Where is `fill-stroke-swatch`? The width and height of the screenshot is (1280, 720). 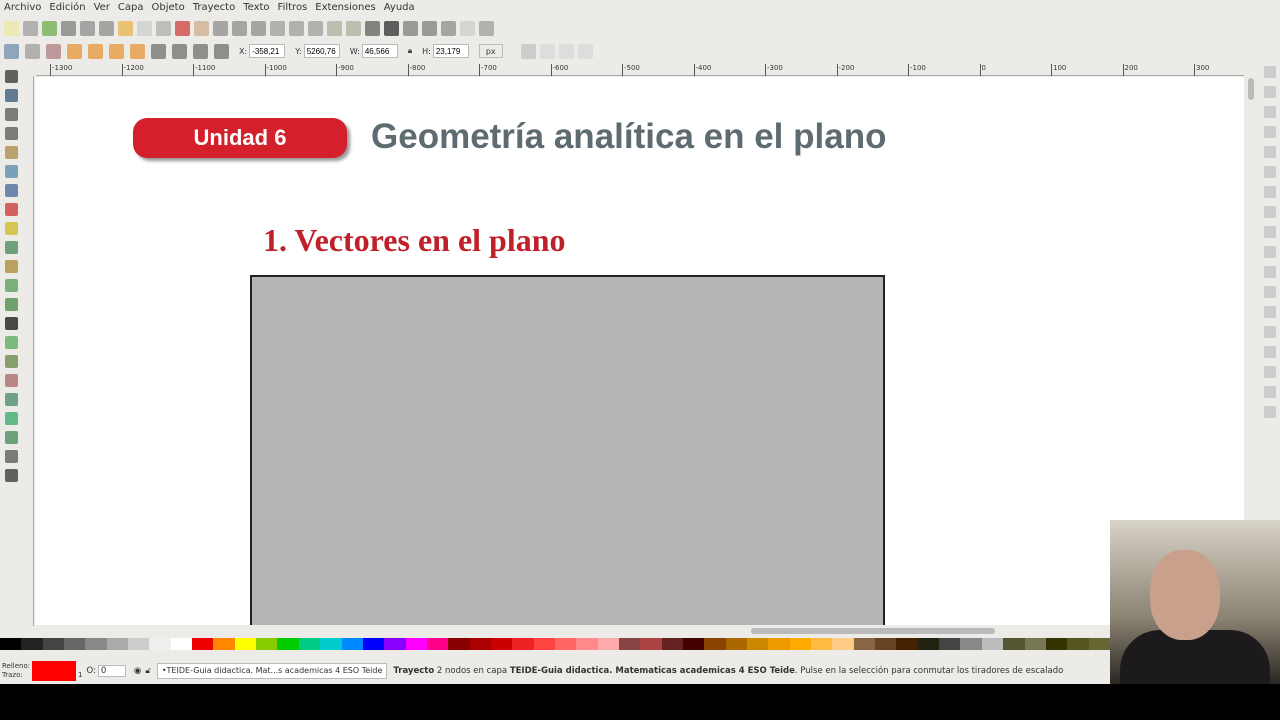
fill-stroke-swatch is located at coordinates (54, 671).